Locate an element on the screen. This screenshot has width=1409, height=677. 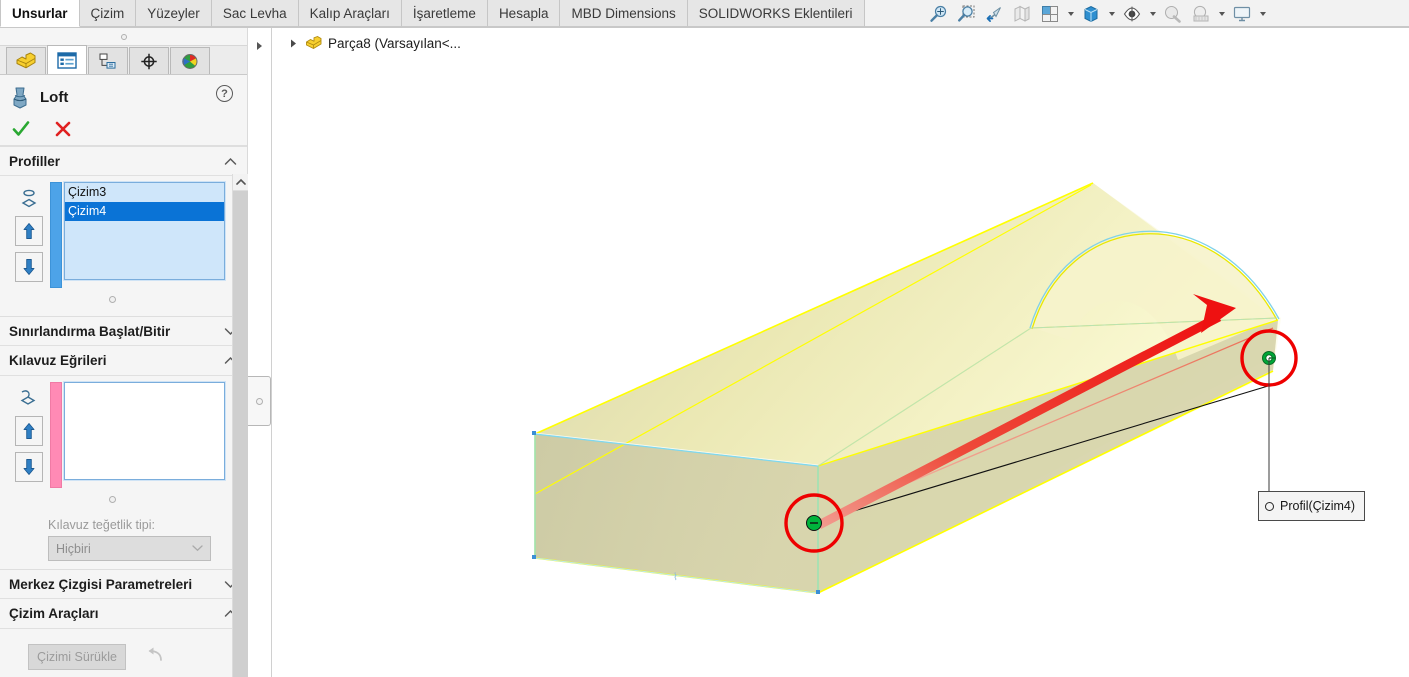
appearance-ball-icon is located at coordinates (190, 61).